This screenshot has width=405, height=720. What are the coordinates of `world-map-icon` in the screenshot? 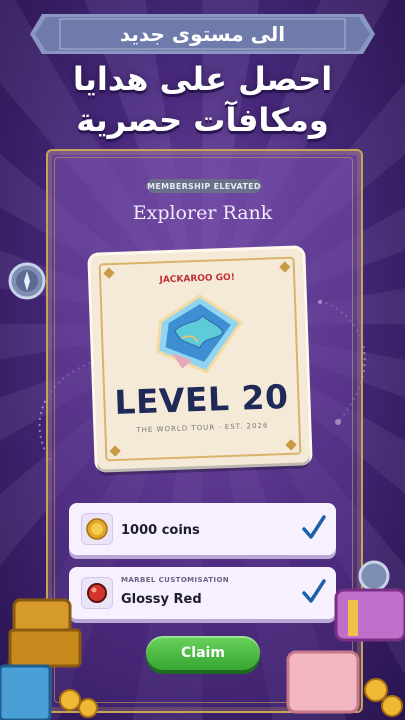 It's located at (199, 334).